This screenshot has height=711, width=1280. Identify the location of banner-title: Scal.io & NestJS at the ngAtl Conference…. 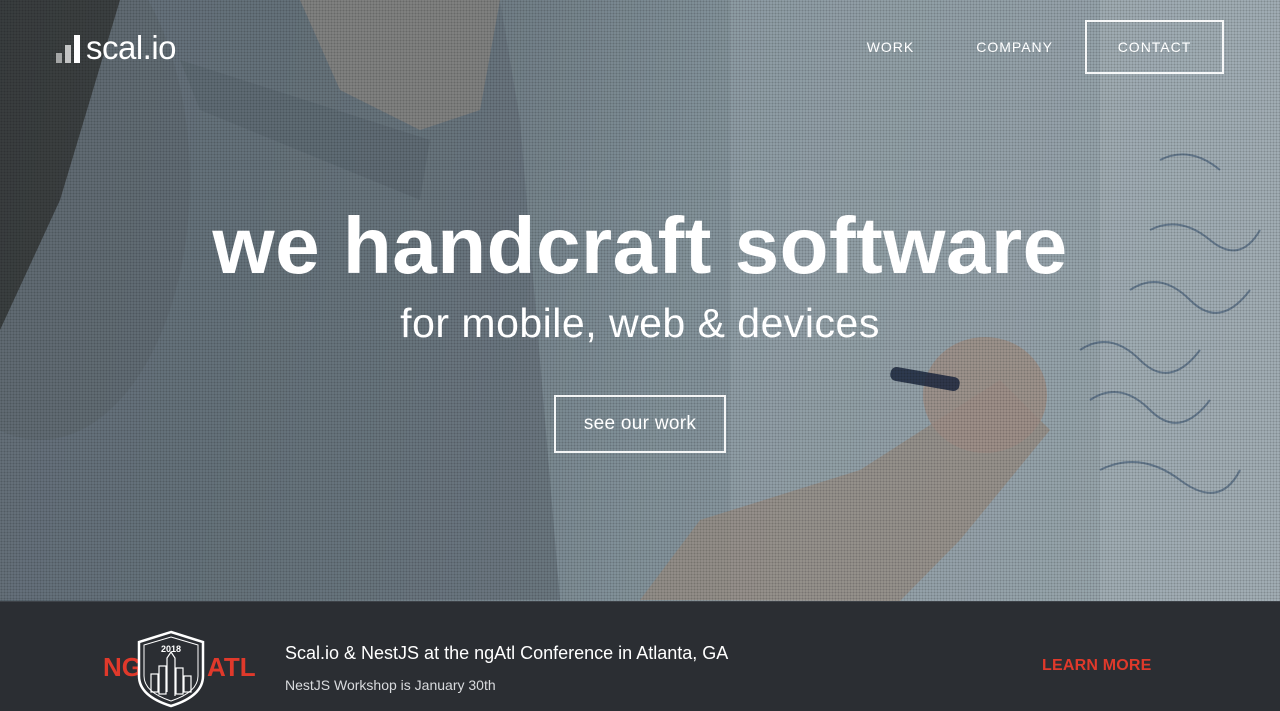
(507, 653).